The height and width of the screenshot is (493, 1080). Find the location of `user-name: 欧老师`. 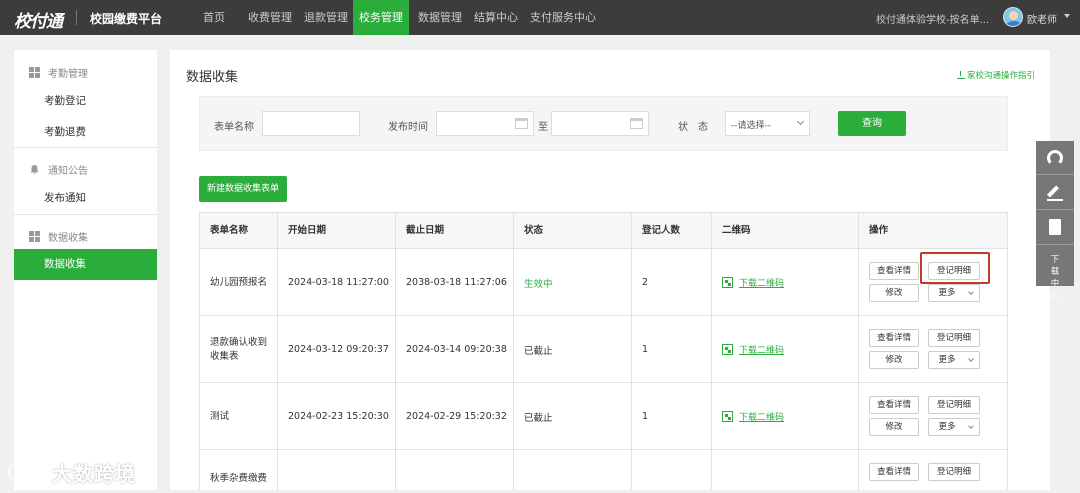

user-name: 欧老师 is located at coordinates (1042, 18).